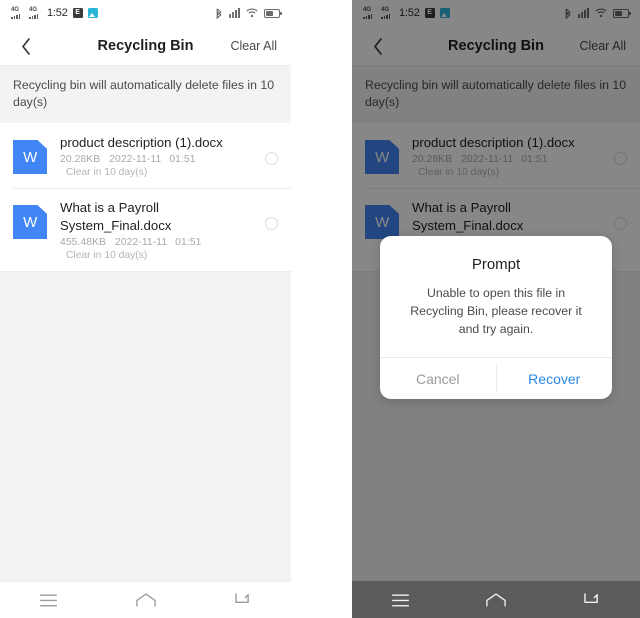 Image resolution: width=640 pixels, height=618 pixels. Describe the element at coordinates (145, 65) in the screenshot. I see `app-bar-divider` at that location.